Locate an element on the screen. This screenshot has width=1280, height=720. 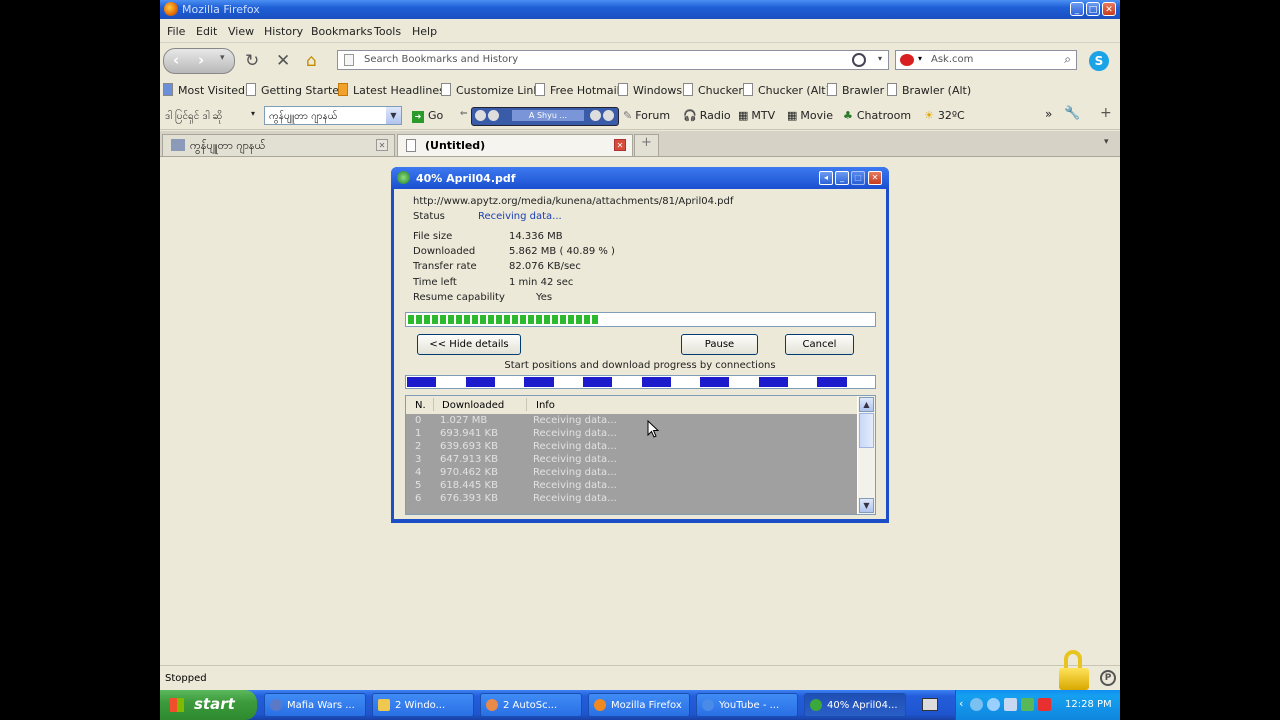
volume-icon is located at coordinates (595, 115).